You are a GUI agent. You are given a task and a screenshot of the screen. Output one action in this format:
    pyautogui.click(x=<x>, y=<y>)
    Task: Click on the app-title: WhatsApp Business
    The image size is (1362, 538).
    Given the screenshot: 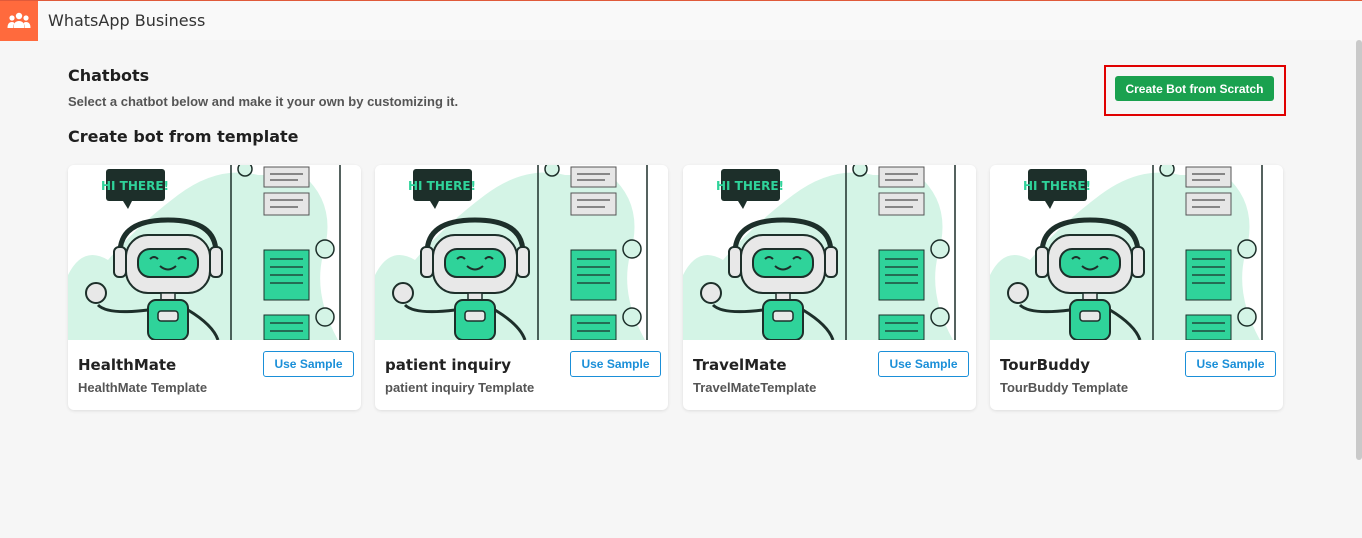 What is the action you would take?
    pyautogui.click(x=127, y=20)
    